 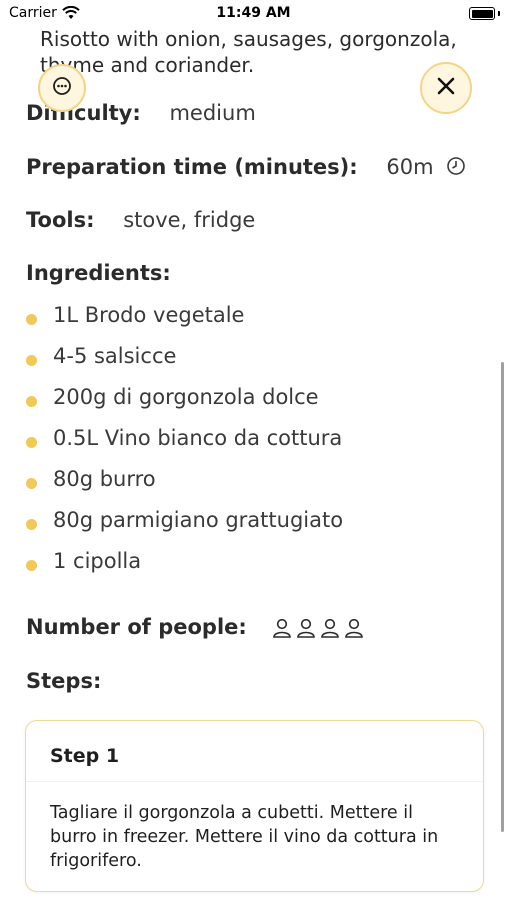 I want to click on prep-time-row: Preparation time (minutes): 60m, so click(x=246, y=168).